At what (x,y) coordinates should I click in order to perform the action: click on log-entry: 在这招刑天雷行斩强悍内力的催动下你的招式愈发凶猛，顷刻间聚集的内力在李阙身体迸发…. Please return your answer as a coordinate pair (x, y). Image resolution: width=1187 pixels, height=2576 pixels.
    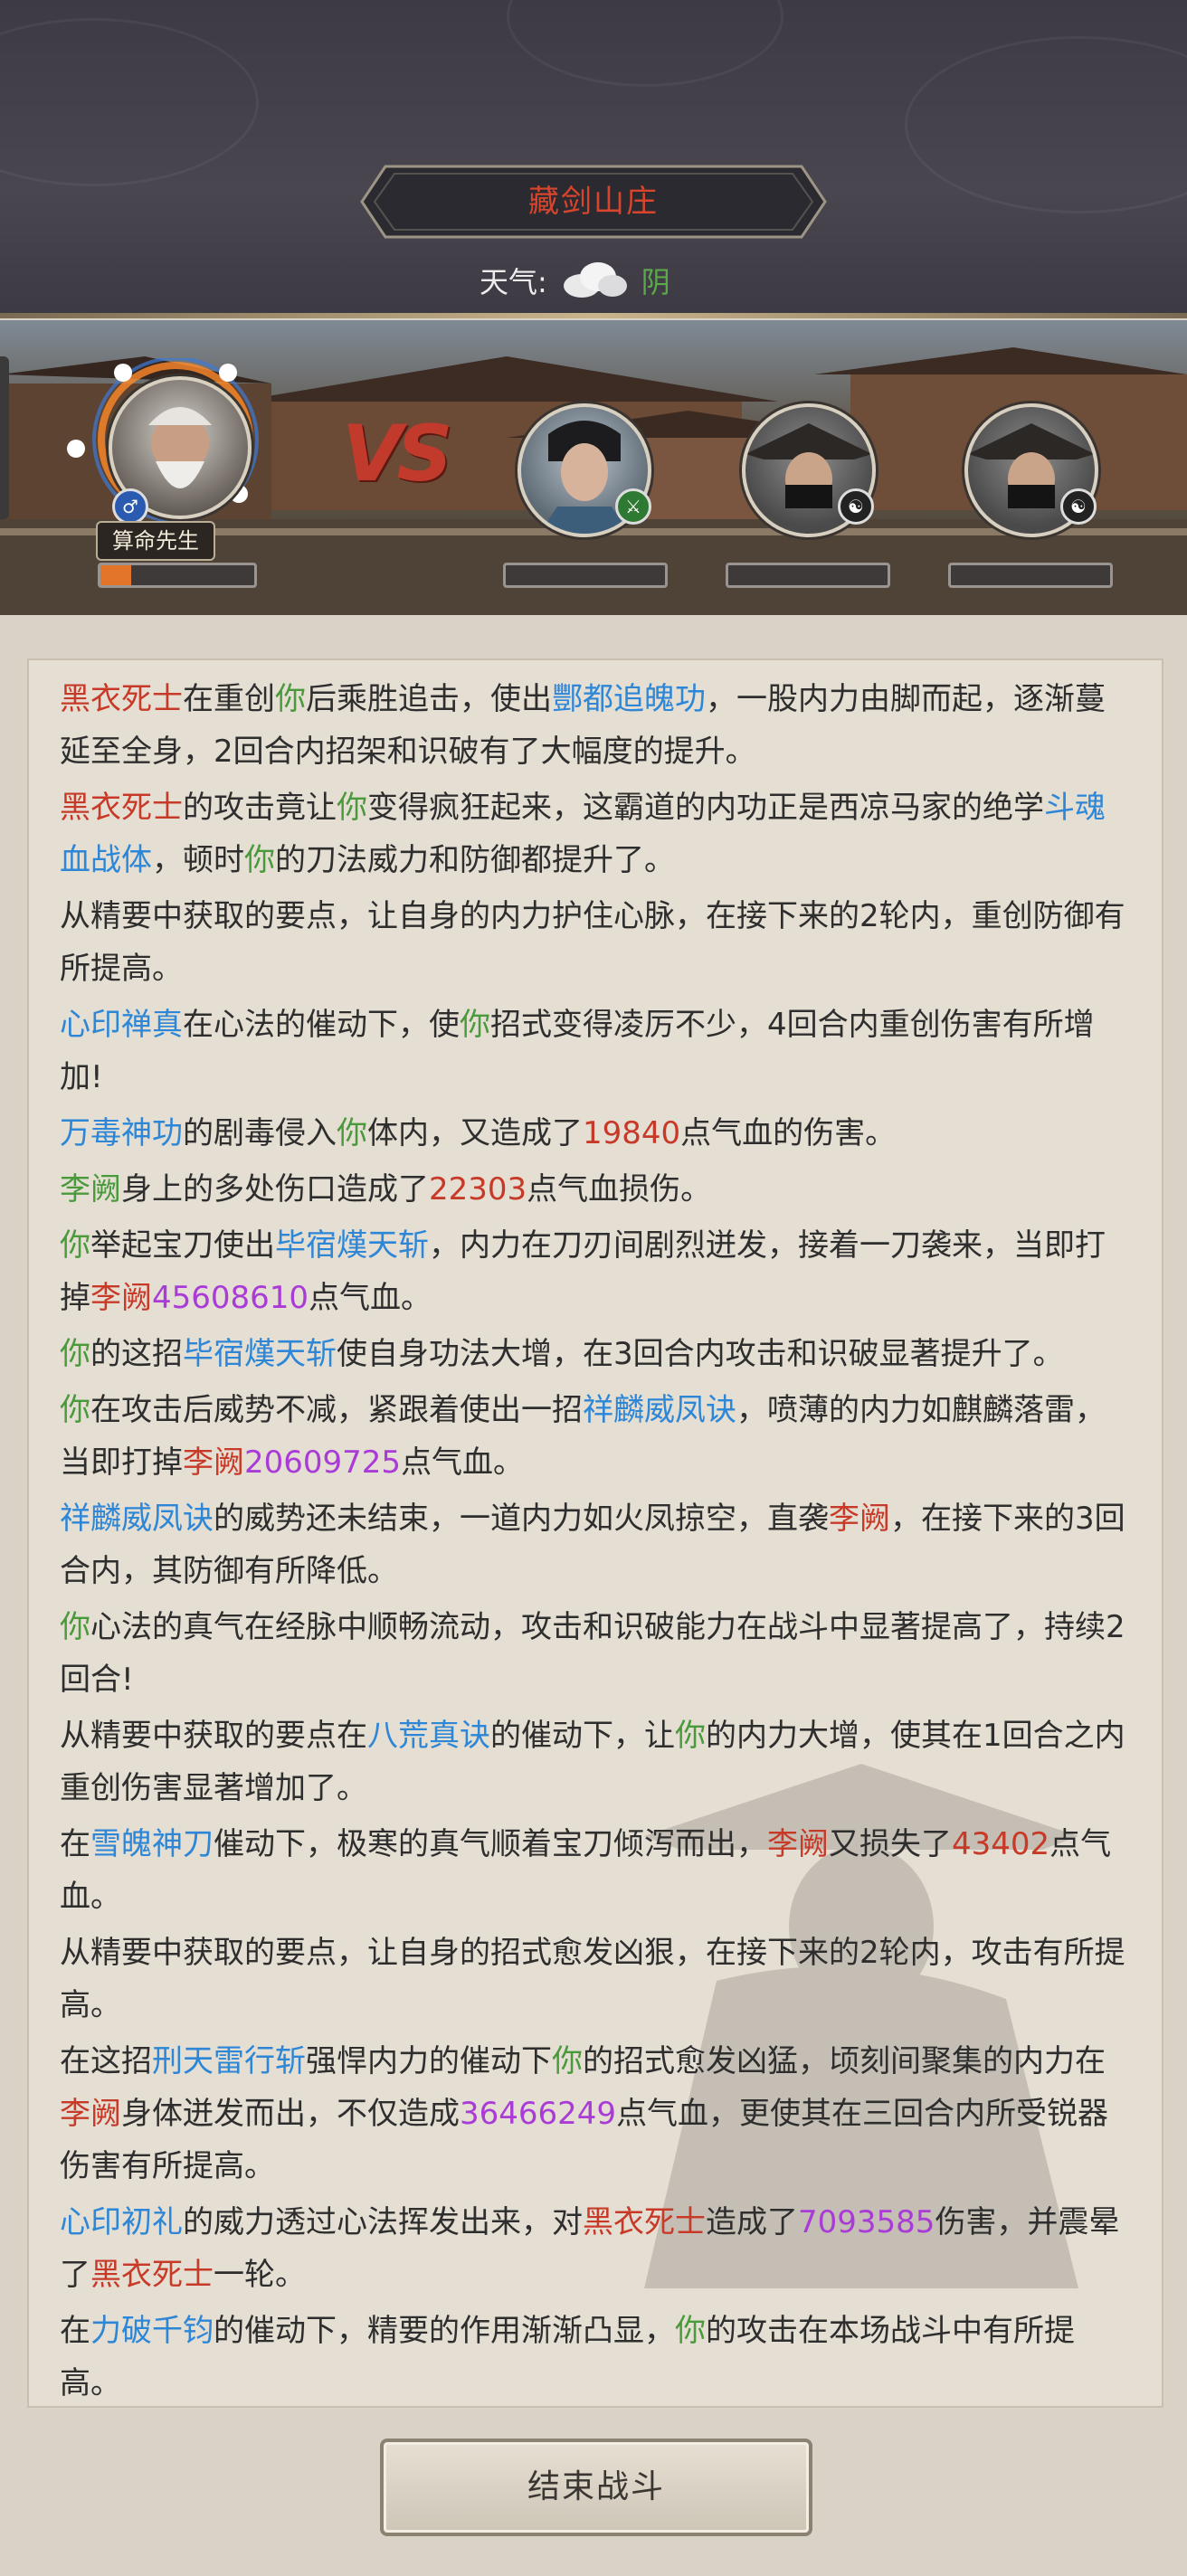
    Looking at the image, I should click on (595, 2114).